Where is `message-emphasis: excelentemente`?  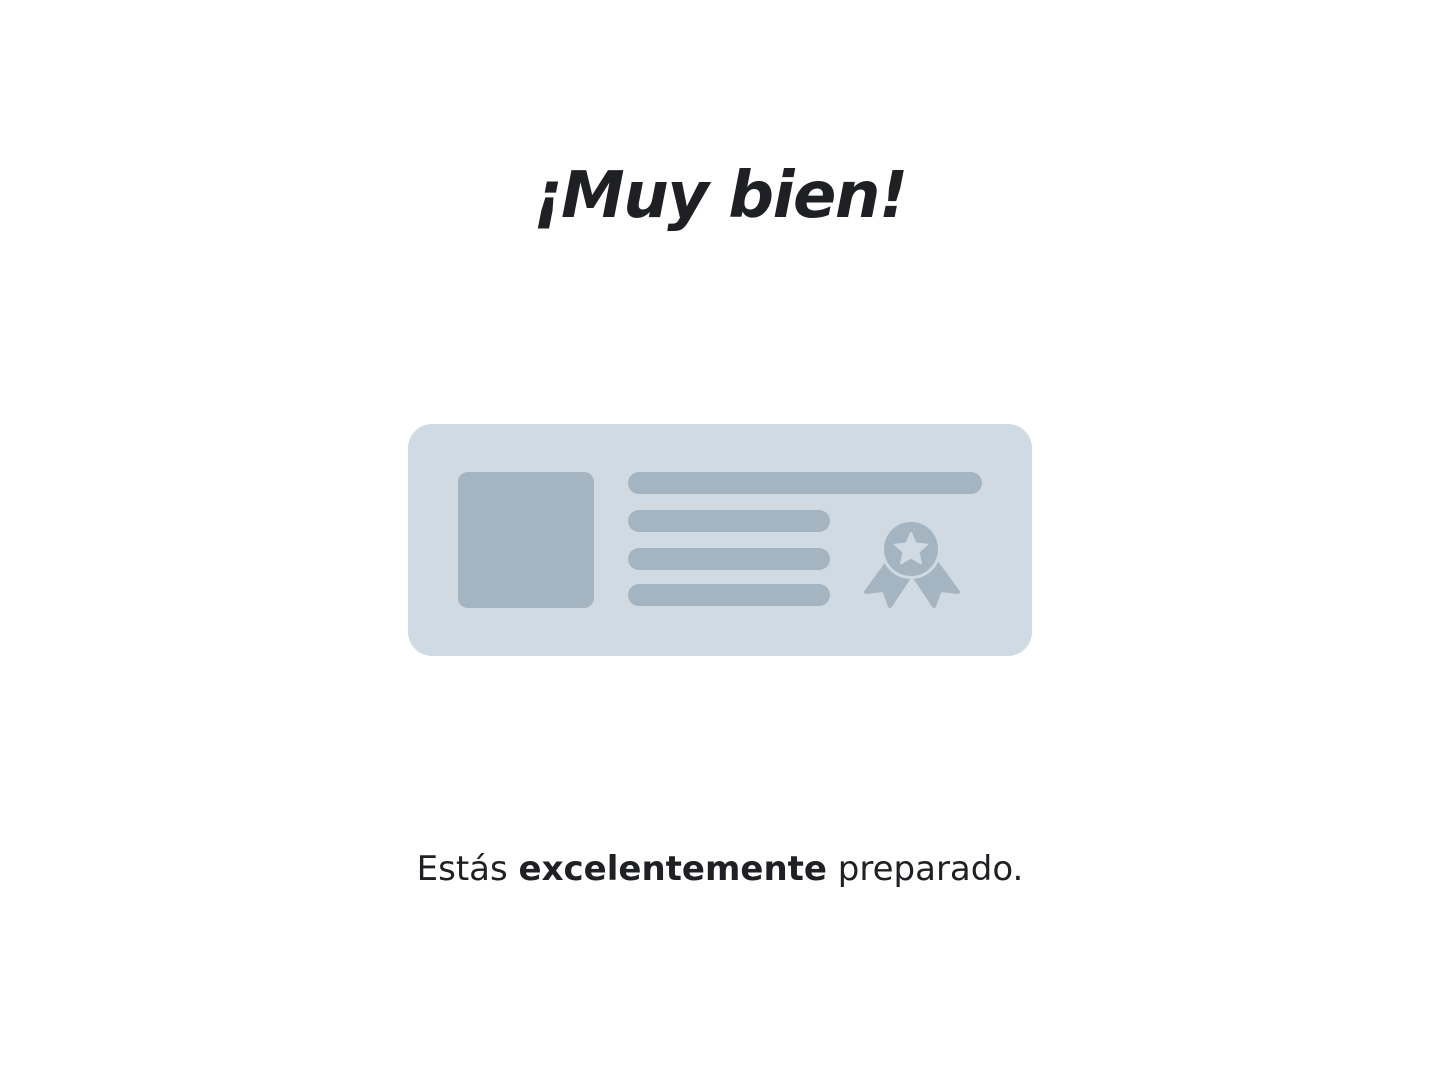
message-emphasis: excelentemente is located at coordinates (672, 869).